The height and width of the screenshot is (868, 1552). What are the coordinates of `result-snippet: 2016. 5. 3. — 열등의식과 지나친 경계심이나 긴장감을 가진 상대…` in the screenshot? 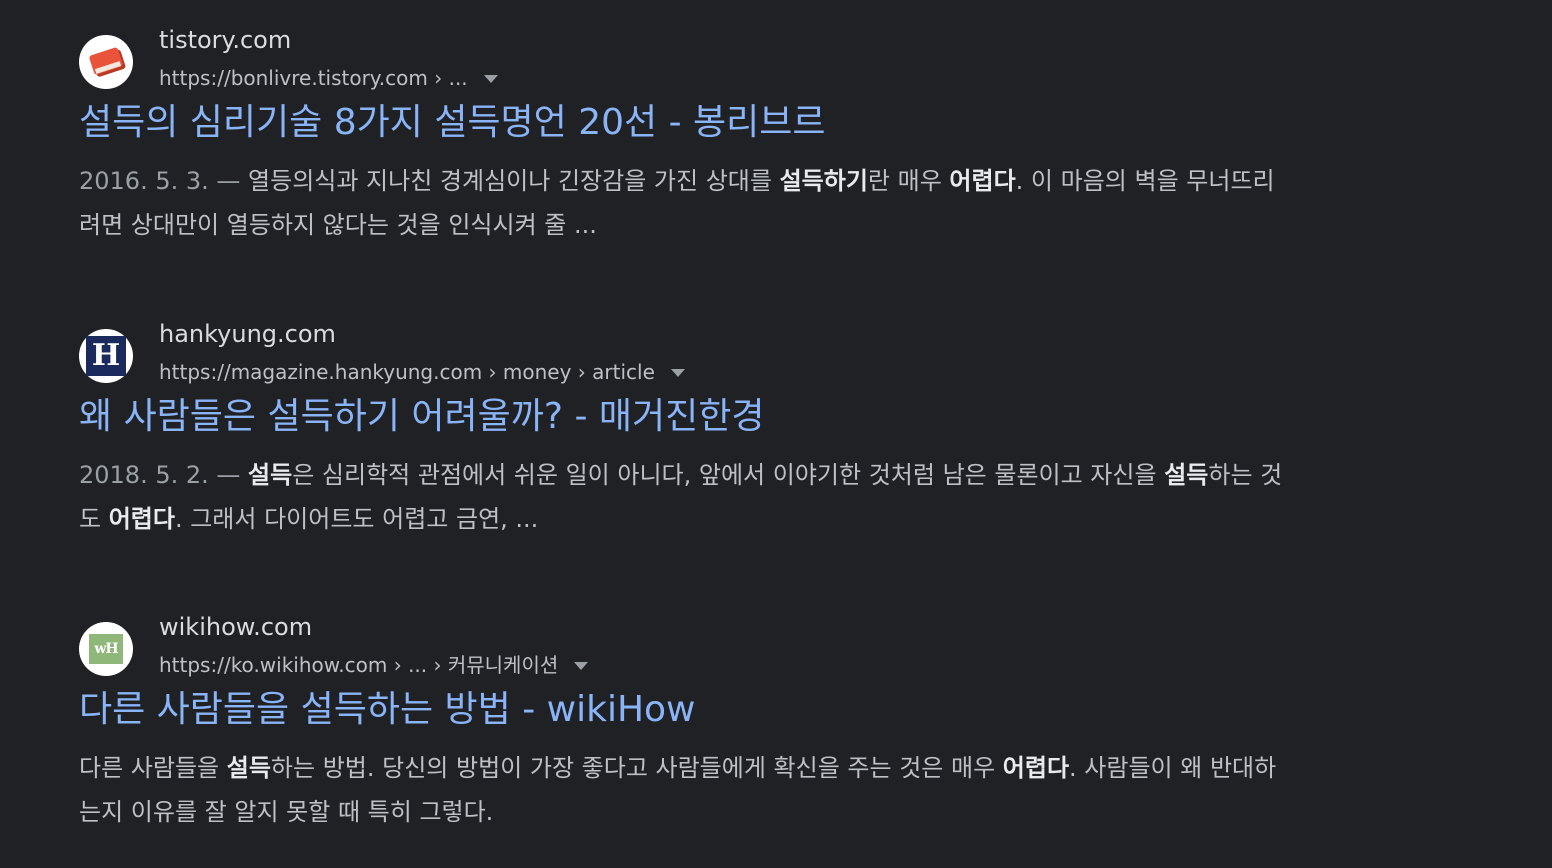 It's located at (684, 203).